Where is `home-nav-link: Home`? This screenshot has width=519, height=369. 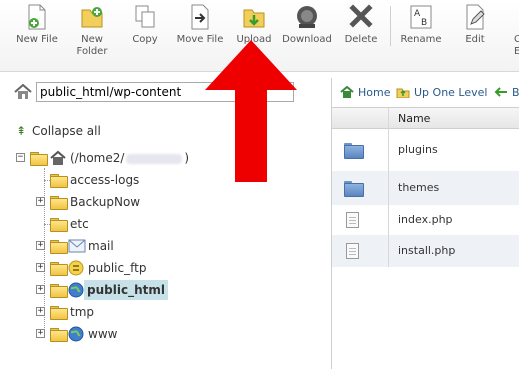
home-nav-link: Home is located at coordinates (365, 92).